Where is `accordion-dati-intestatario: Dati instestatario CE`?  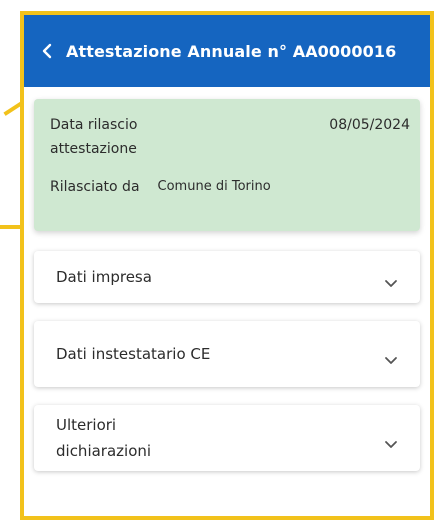
accordion-dati-intestatario: Dati instestatario CE is located at coordinates (227, 354).